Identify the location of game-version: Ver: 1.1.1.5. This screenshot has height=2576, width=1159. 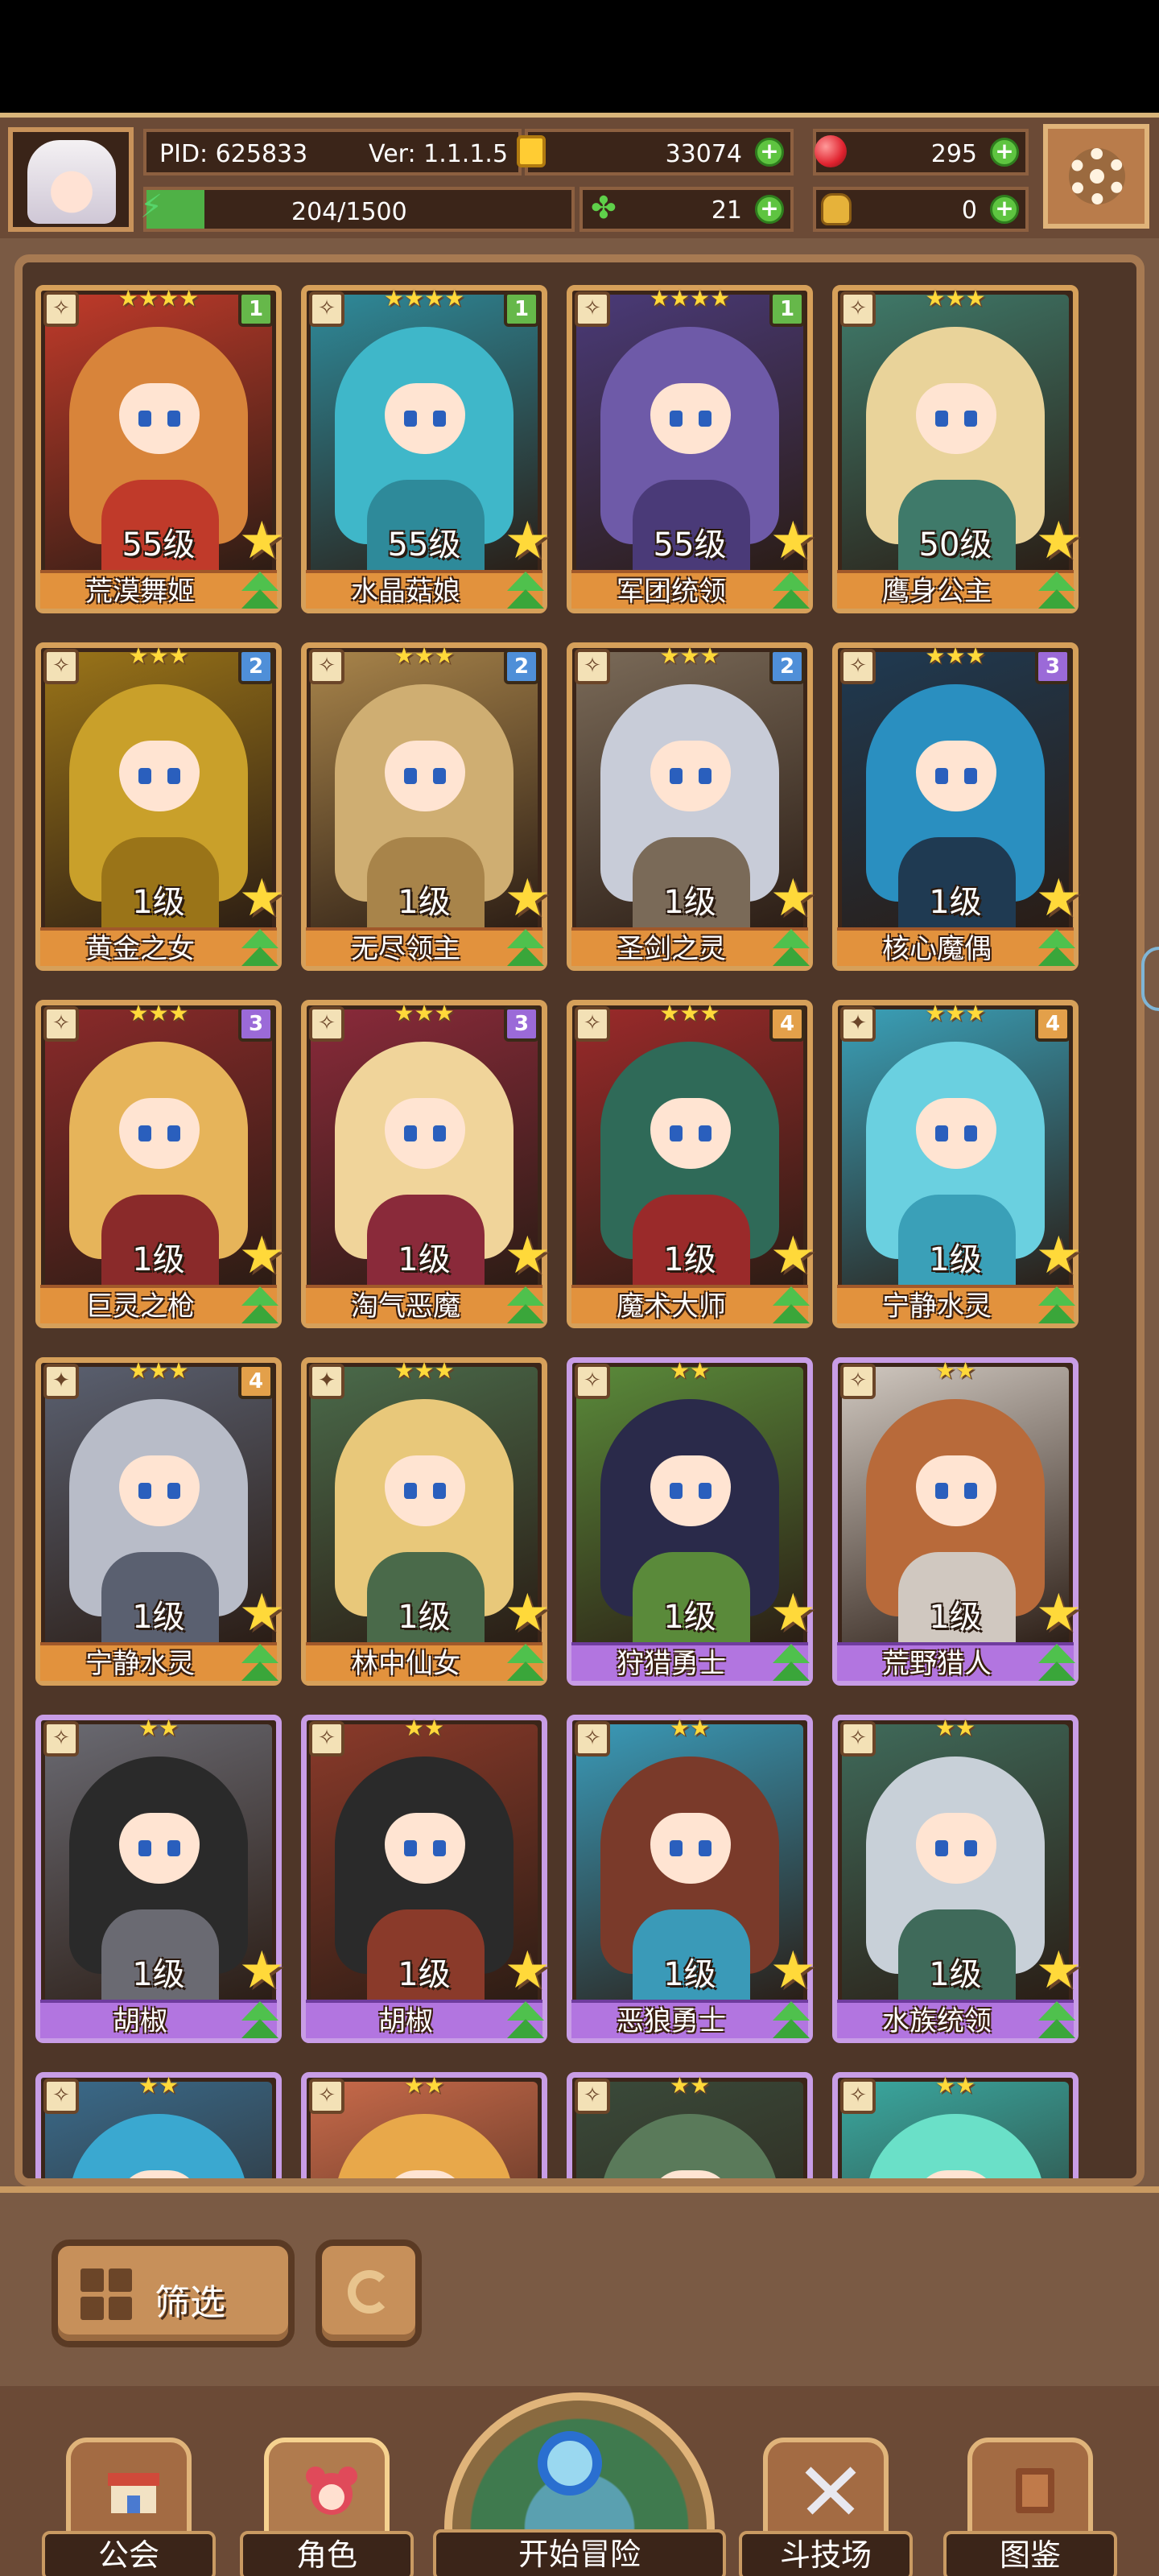
(439, 154).